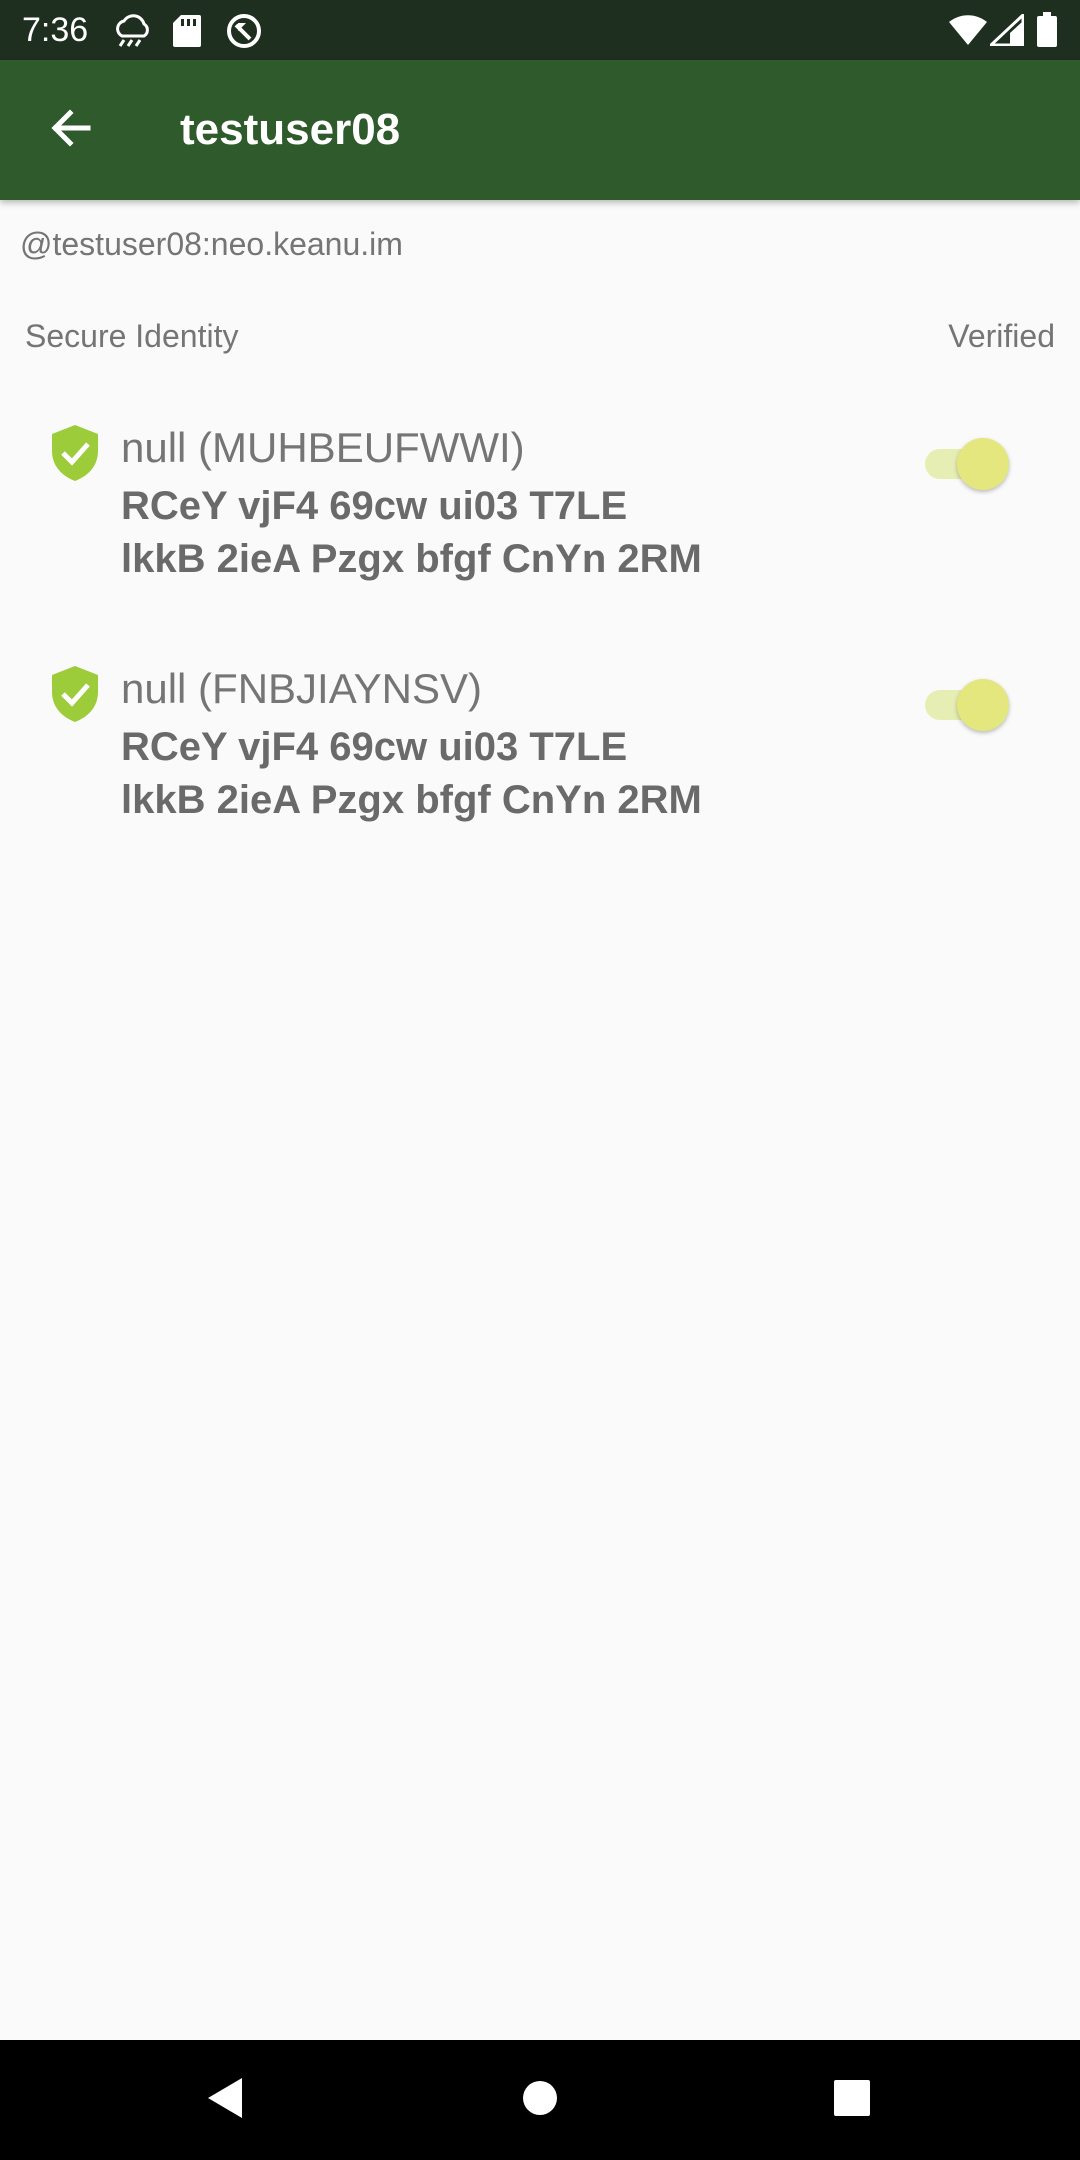  What do you see at coordinates (211, 244) in the screenshot?
I see `user-id: @testuser08:neo.keanu.im` at bounding box center [211, 244].